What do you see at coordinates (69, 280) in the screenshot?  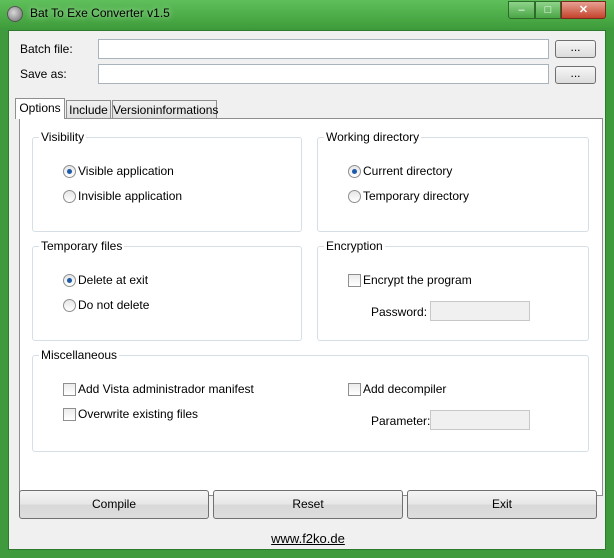 I see `delete-at-exit-radio` at bounding box center [69, 280].